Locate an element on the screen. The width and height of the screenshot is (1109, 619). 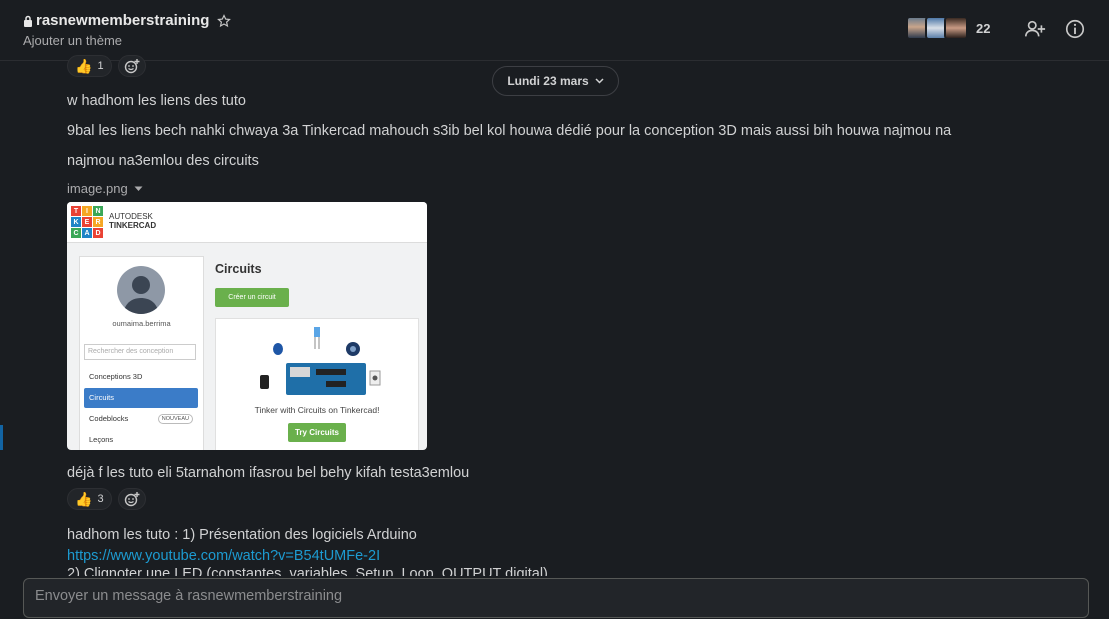
nav-item: Codeblocks NOUVEAU is located at coordinates (141, 419).